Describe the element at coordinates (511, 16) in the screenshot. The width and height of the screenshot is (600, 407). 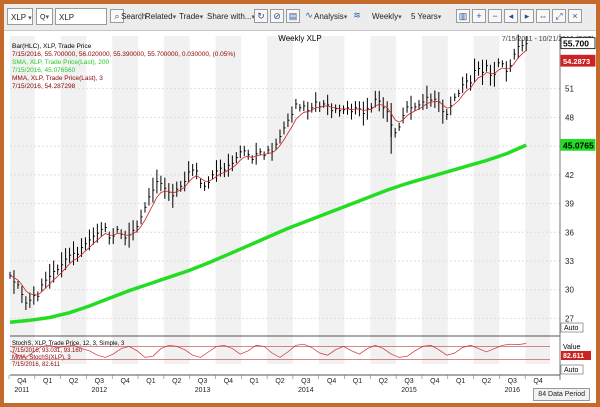
I see `scroll-left-icon: ◂` at that location.